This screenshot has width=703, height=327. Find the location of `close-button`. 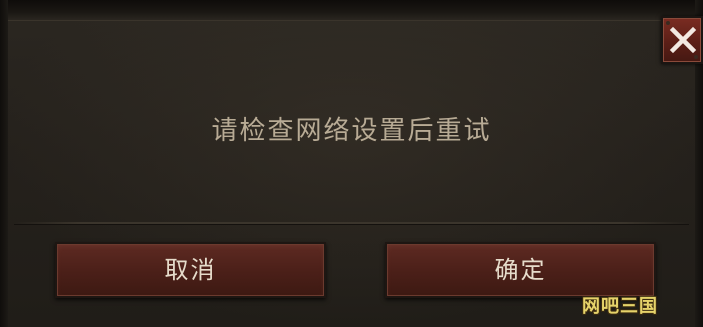

close-button is located at coordinates (682, 40).